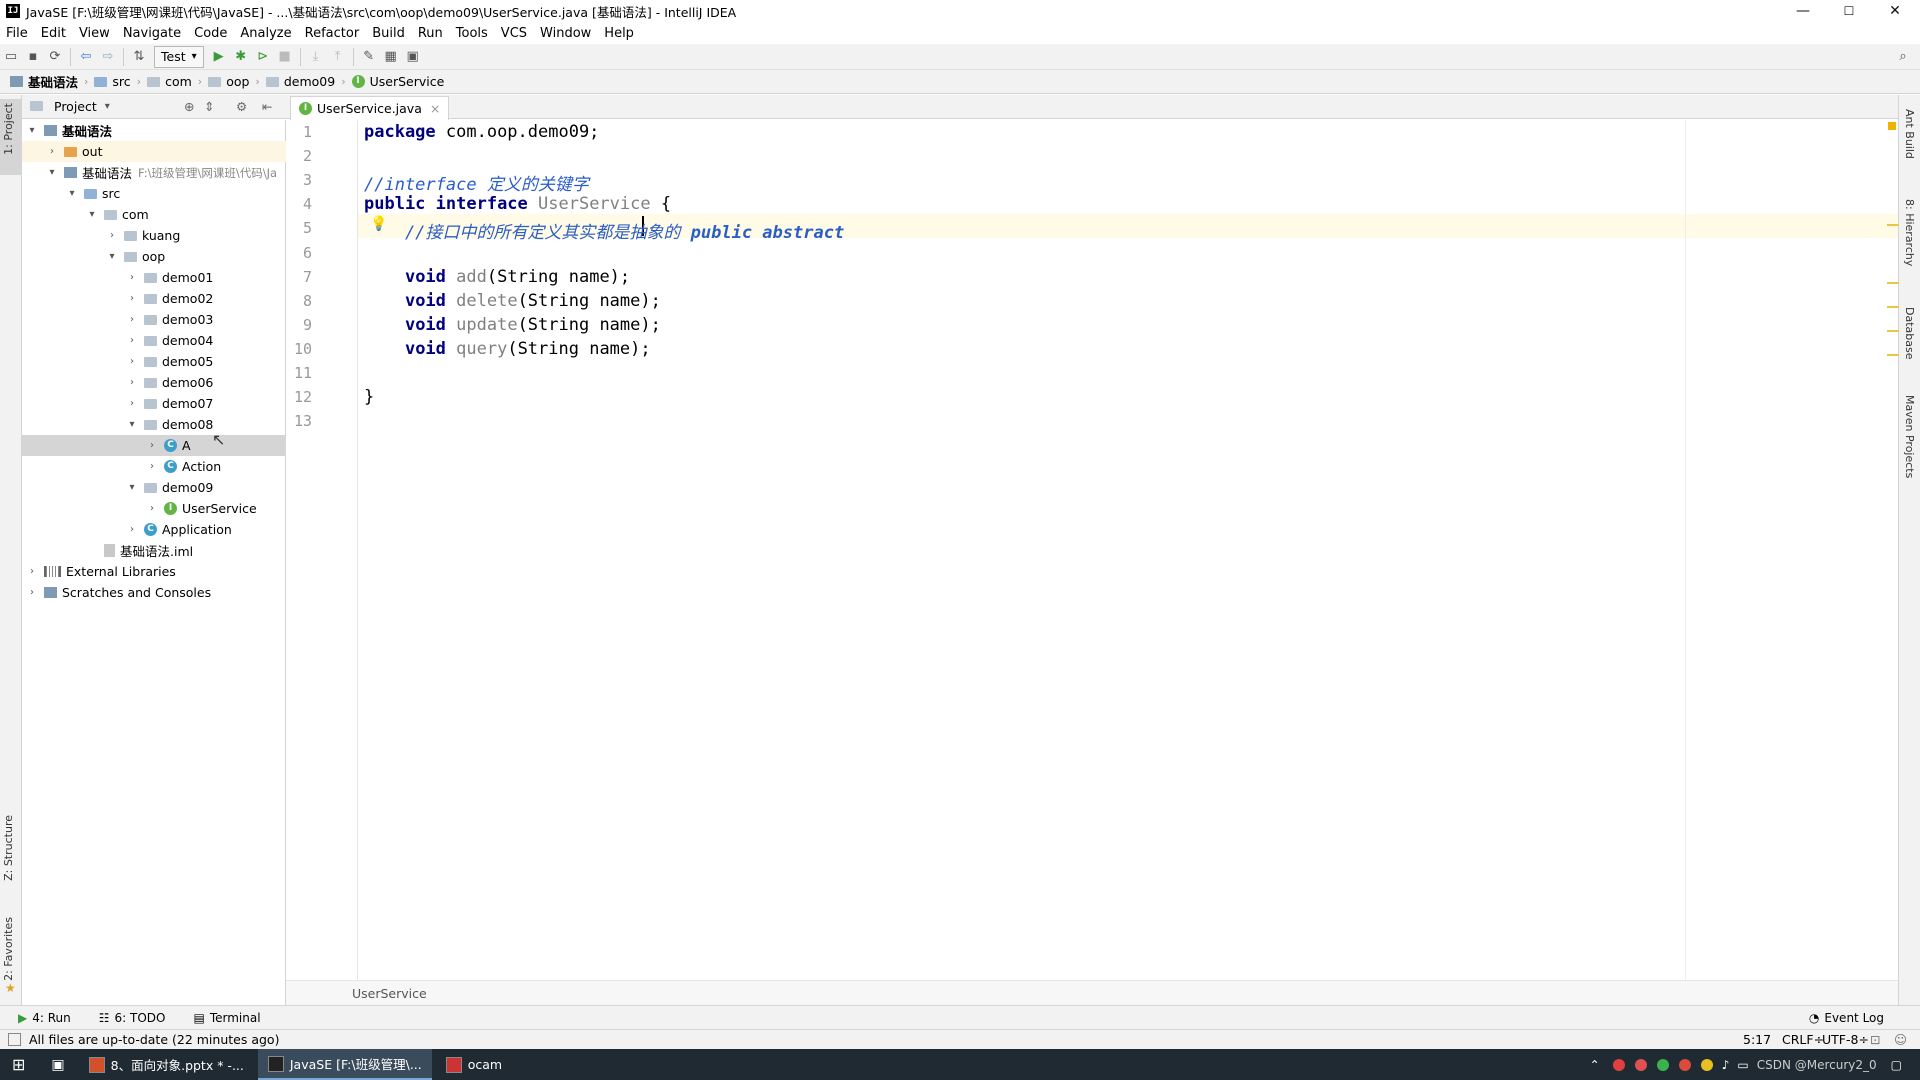 The height and width of the screenshot is (1080, 1920). Describe the element at coordinates (133, 1018) in the screenshot. I see `tool-window-6-todo: ☷ 6: TODO` at that location.